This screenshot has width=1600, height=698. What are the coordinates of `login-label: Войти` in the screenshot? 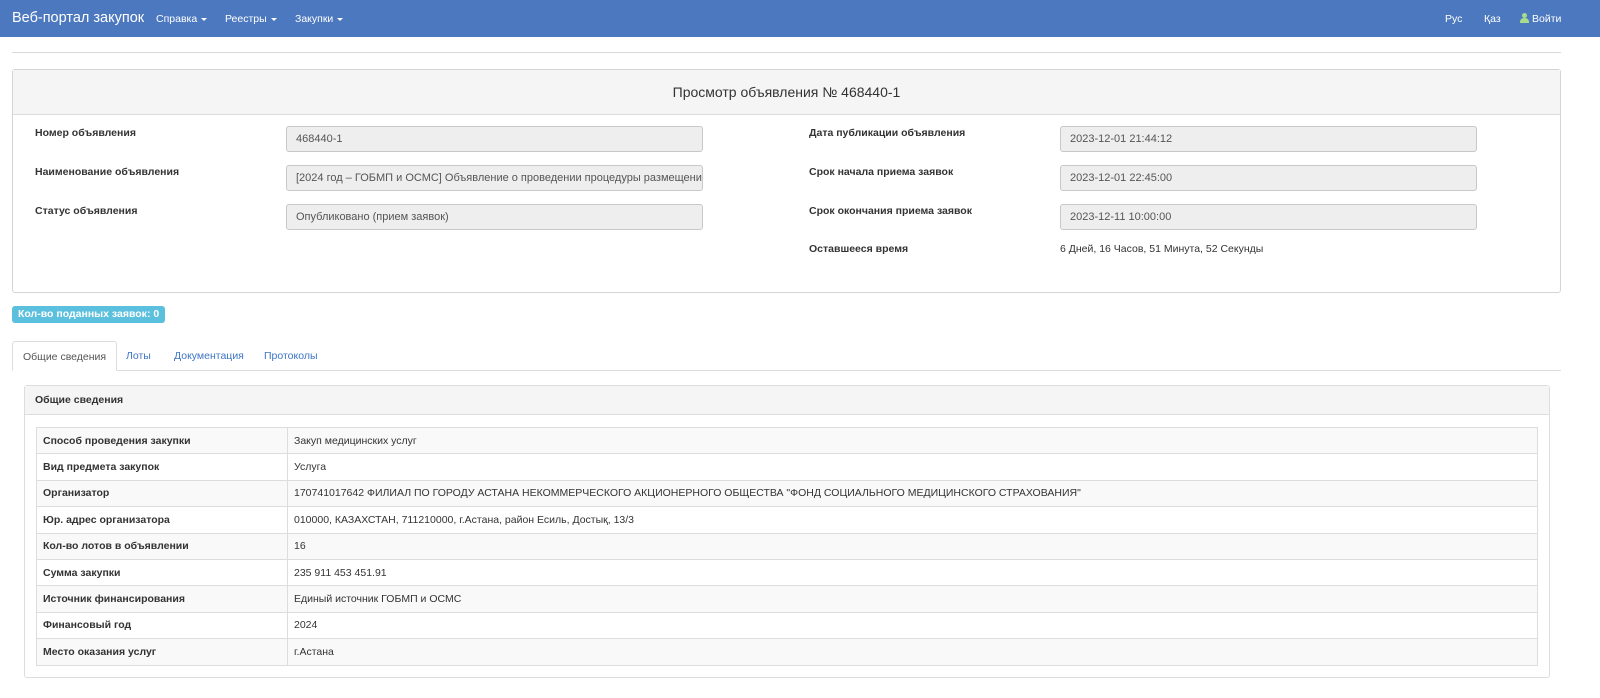 It's located at (1547, 19).